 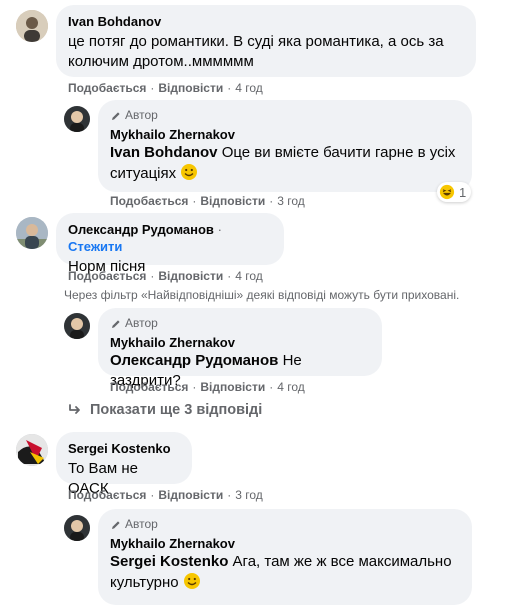 What do you see at coordinates (124, 448) in the screenshot?
I see `comment-author: Sergei Kostenko` at bounding box center [124, 448].